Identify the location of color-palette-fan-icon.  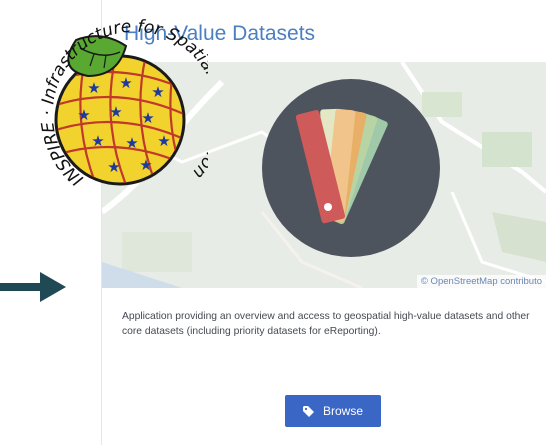
(351, 168).